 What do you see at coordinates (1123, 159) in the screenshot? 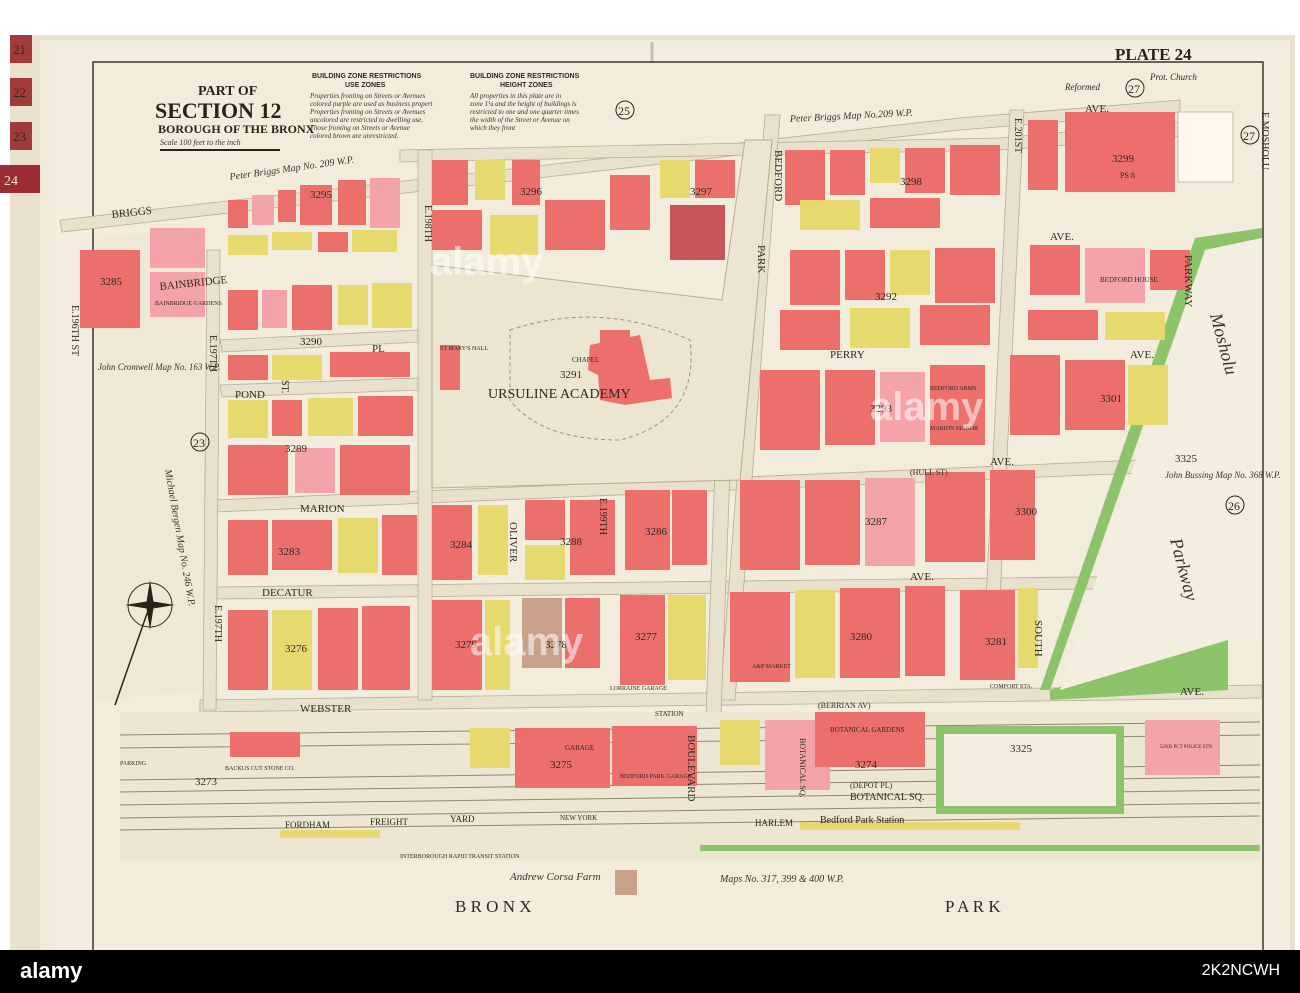
I see `block-3299: 3299` at bounding box center [1123, 159].